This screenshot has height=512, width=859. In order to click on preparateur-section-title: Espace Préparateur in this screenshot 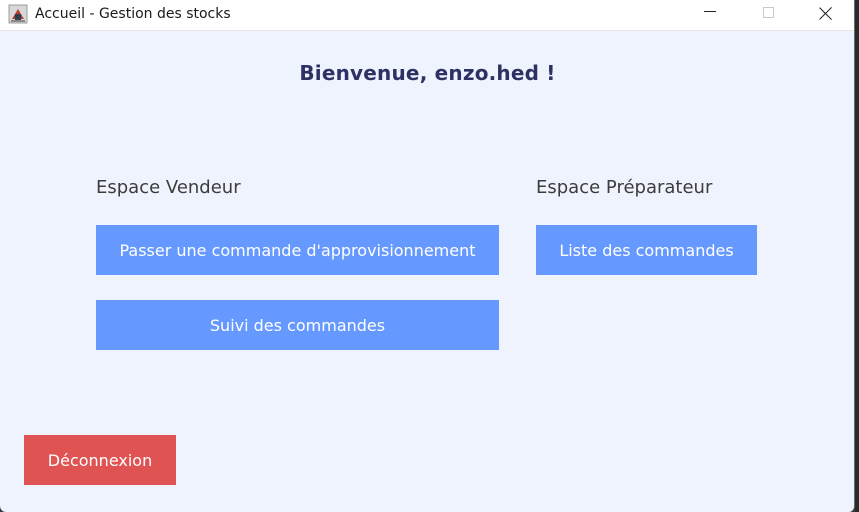, I will do `click(624, 187)`.